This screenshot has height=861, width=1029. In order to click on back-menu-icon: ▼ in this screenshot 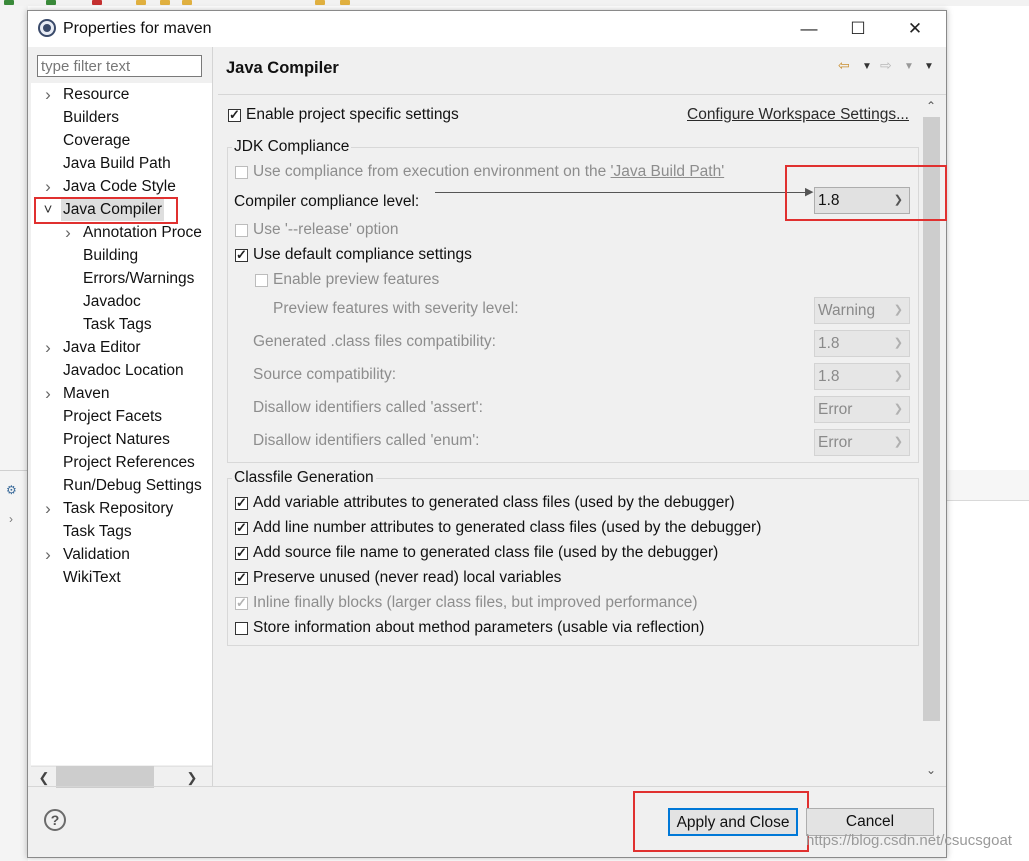, I will do `click(867, 66)`.